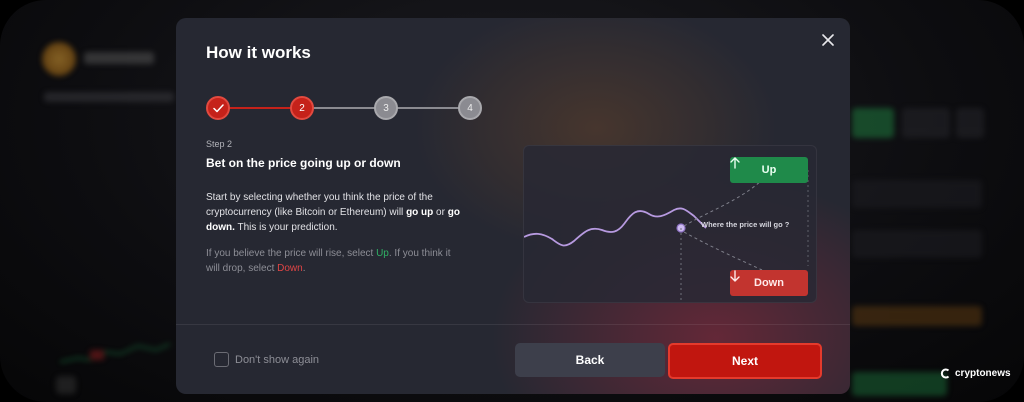 The height and width of the screenshot is (402, 1024). I want to click on background-title, so click(119, 58).